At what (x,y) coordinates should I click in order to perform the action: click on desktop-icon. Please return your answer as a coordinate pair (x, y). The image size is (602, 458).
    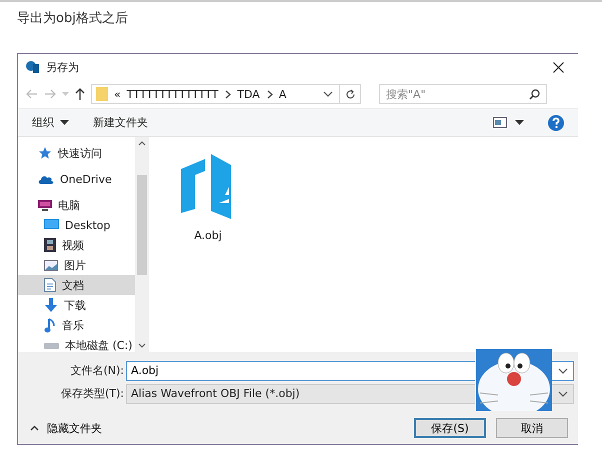
    Looking at the image, I should click on (51, 225).